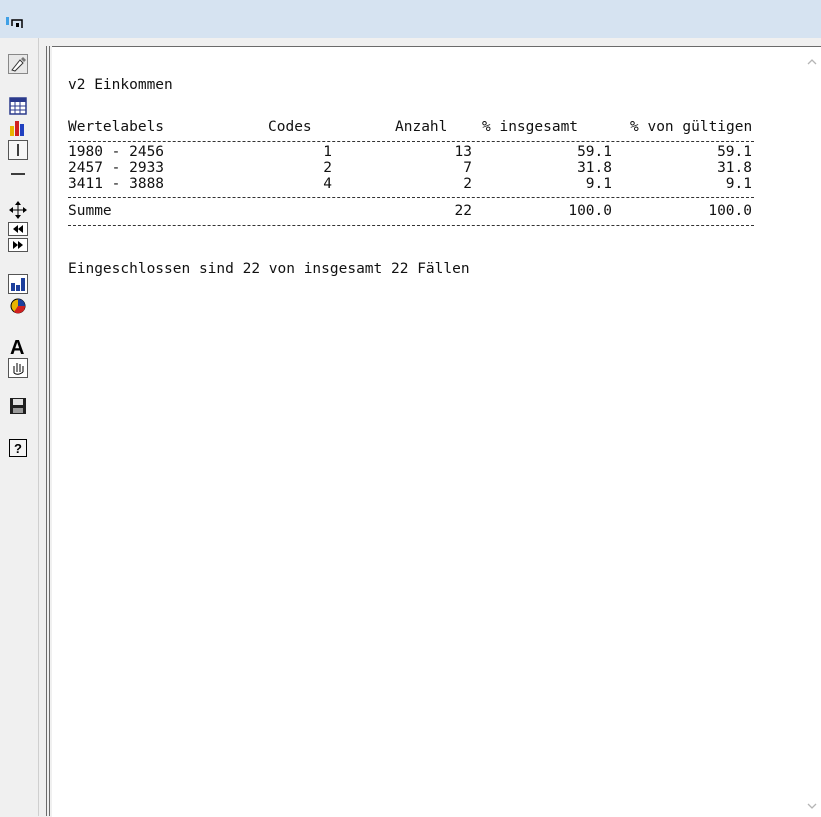 This screenshot has width=821, height=817. I want to click on variable-title: v2 Einkommen, so click(120, 85).